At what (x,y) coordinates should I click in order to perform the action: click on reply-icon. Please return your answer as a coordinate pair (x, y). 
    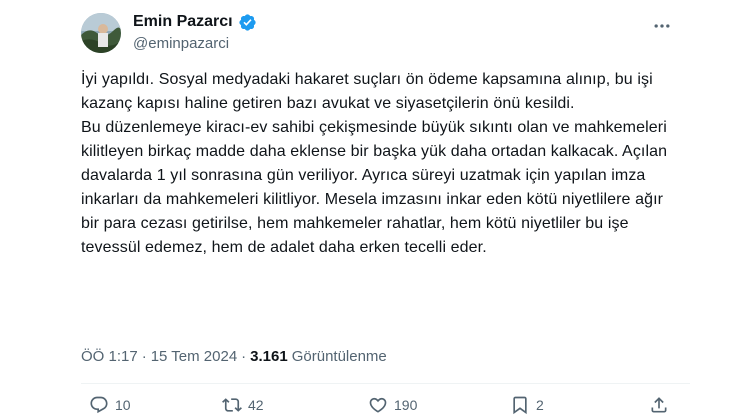
    Looking at the image, I should click on (99, 405).